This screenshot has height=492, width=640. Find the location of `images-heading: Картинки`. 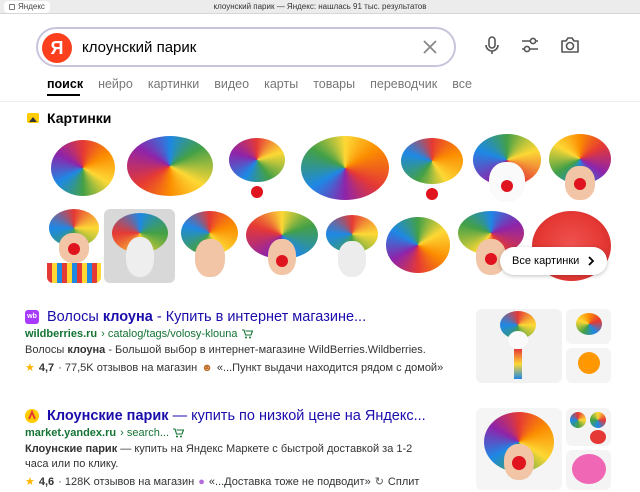

images-heading: Картинки is located at coordinates (79, 118).